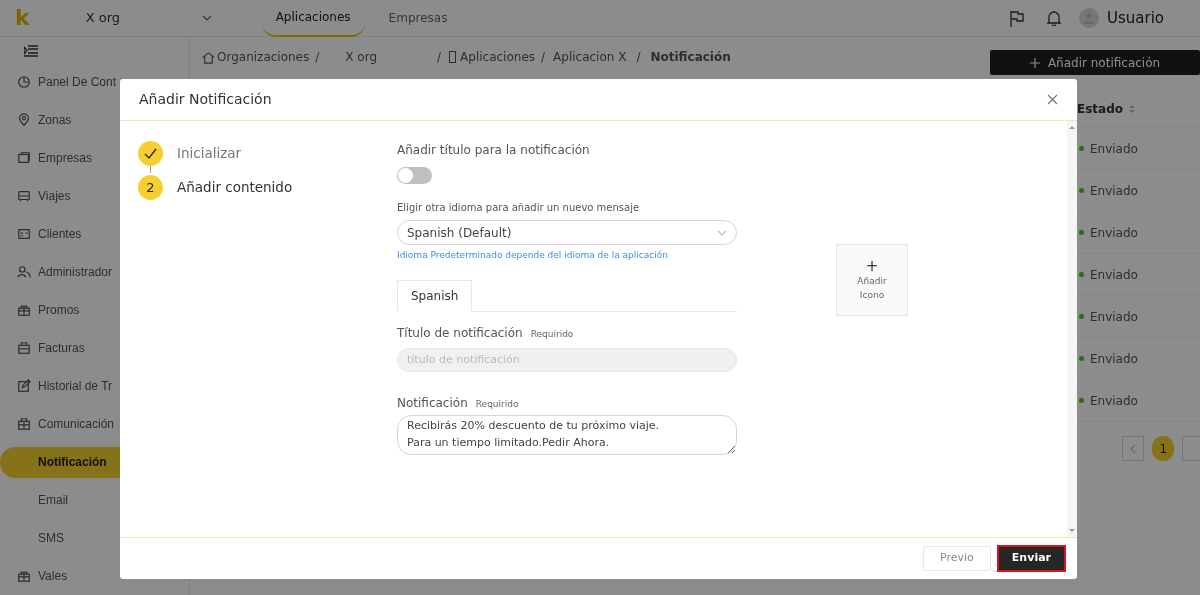 The image size is (1200, 595). I want to click on logo: k, so click(22, 18).